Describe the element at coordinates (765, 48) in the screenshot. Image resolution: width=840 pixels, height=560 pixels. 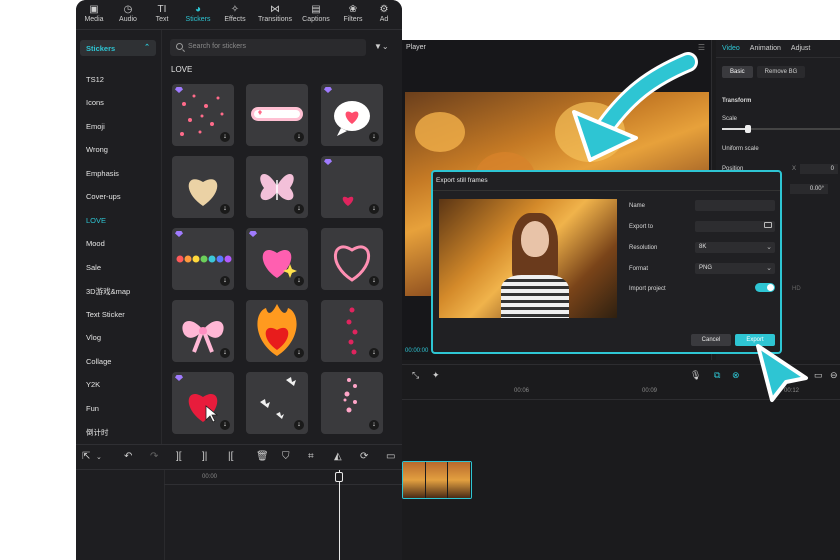
I see `tab-animation: Animation` at that location.